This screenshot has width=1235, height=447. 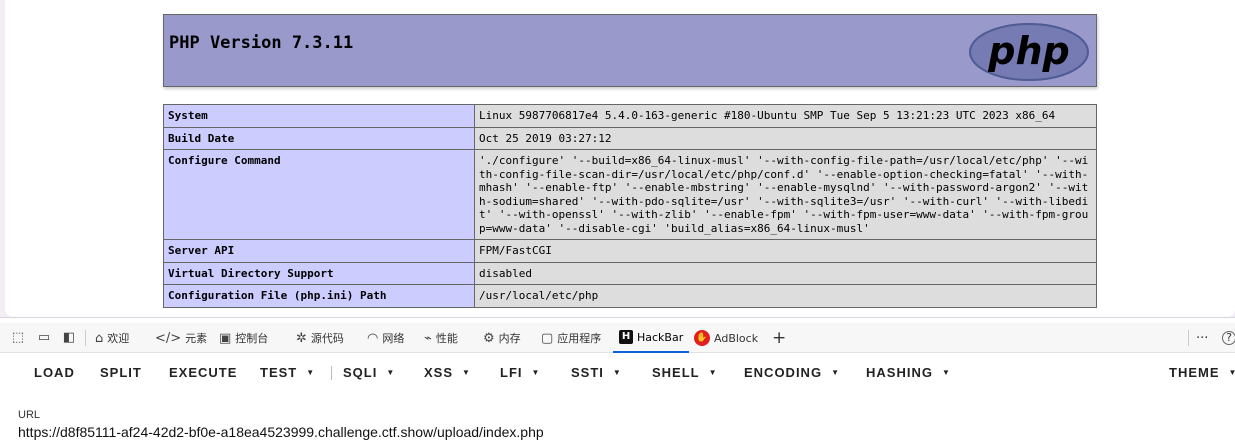 What do you see at coordinates (630, 50) in the screenshot?
I see `php-version-header: PHP Version 7.3.11 php` at bounding box center [630, 50].